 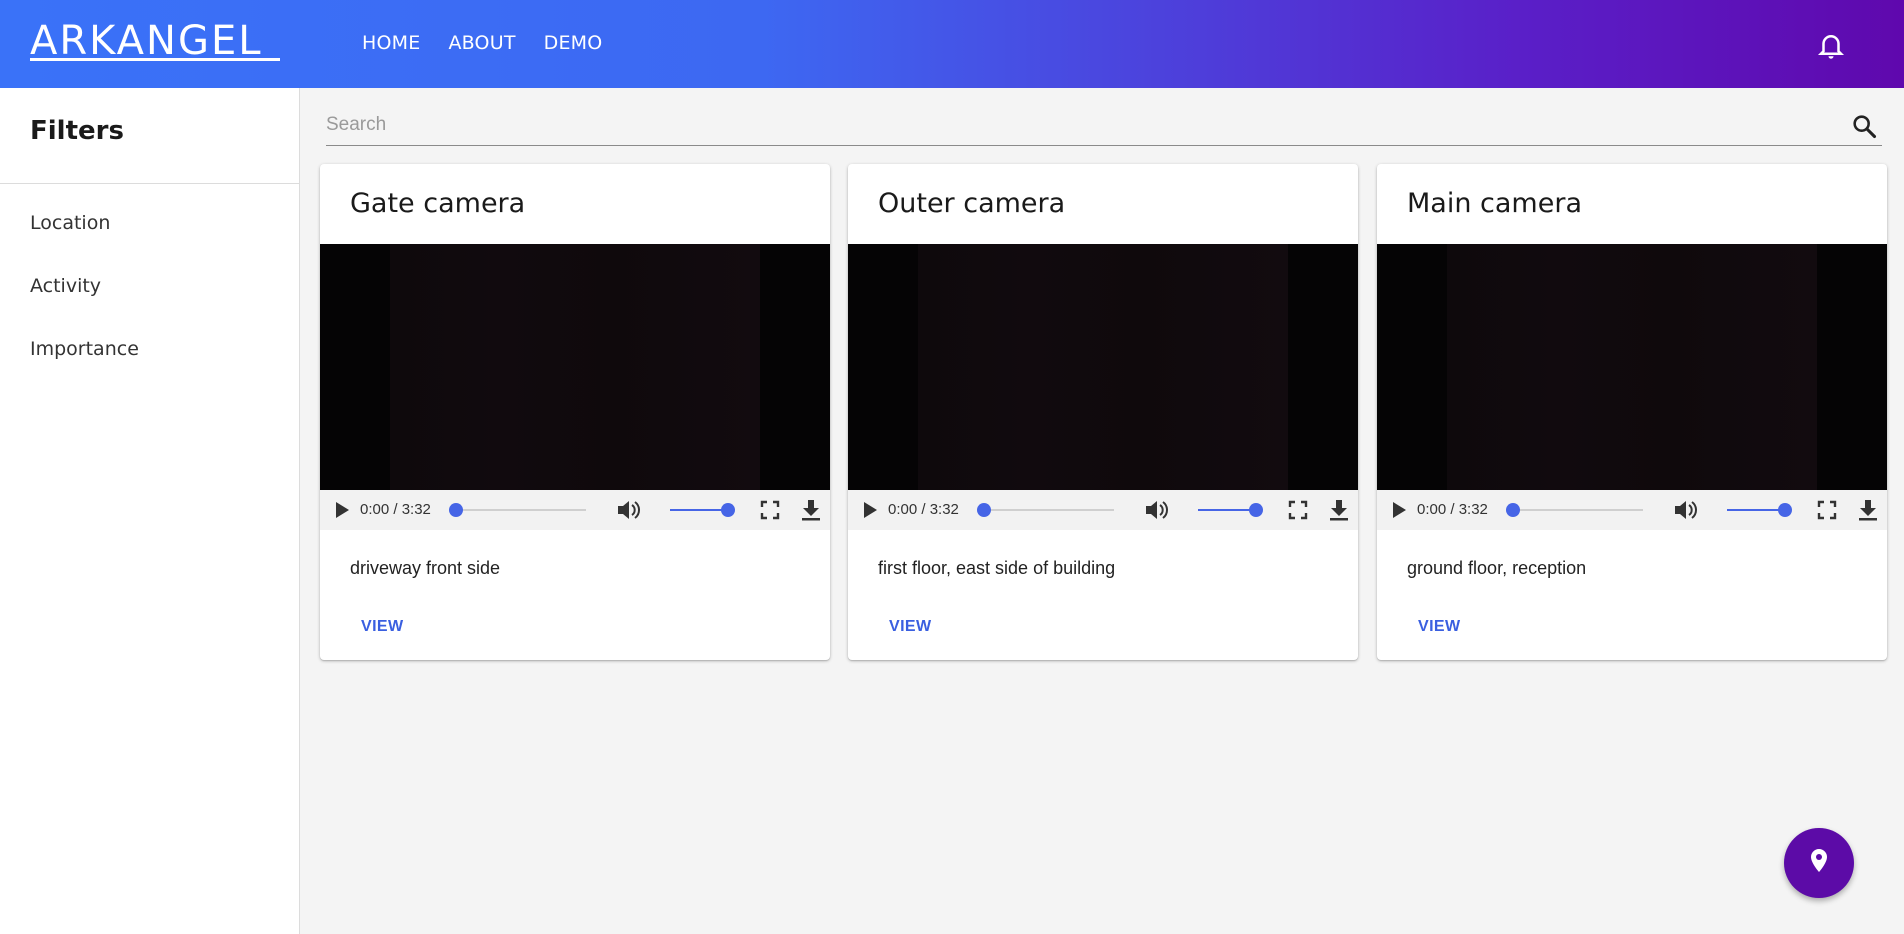 I want to click on camera-title: Gate camera, so click(x=438, y=203).